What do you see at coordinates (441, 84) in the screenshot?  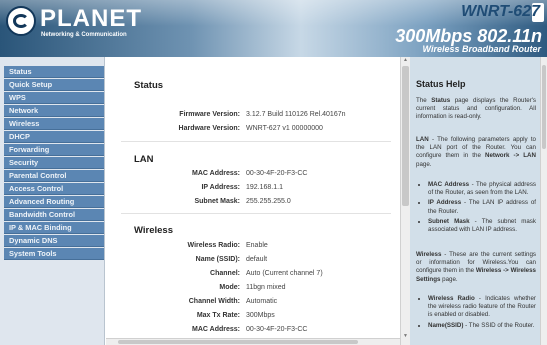 I see `help-title: Status Help` at bounding box center [441, 84].